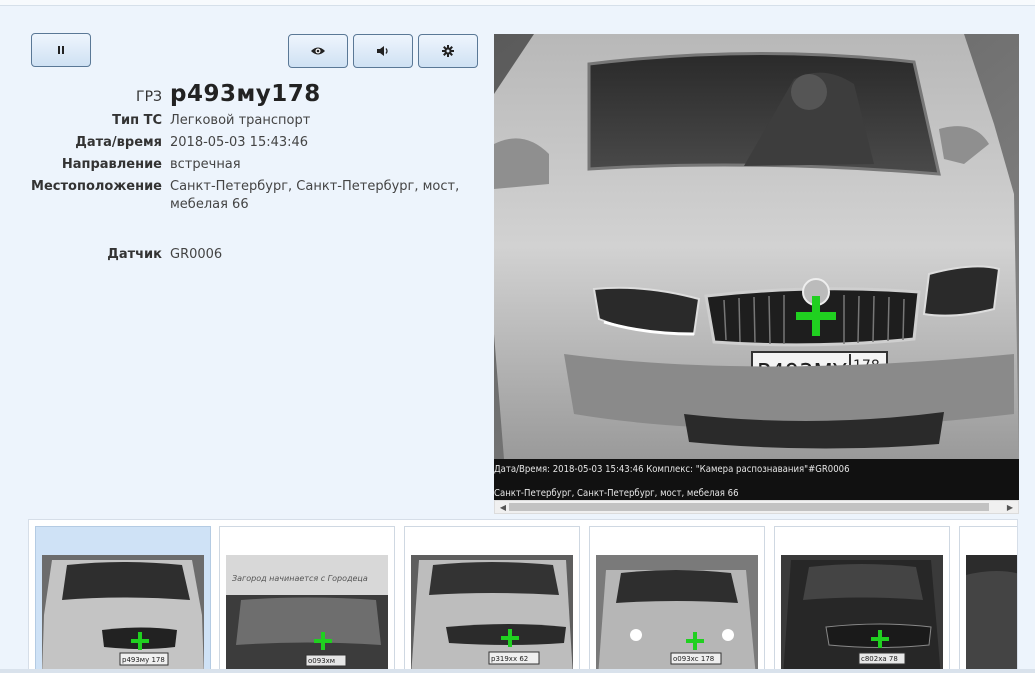 The width and height of the screenshot is (1035, 673). I want to click on type-row: Тип ТС Легковой транспорт, so click(240, 121).